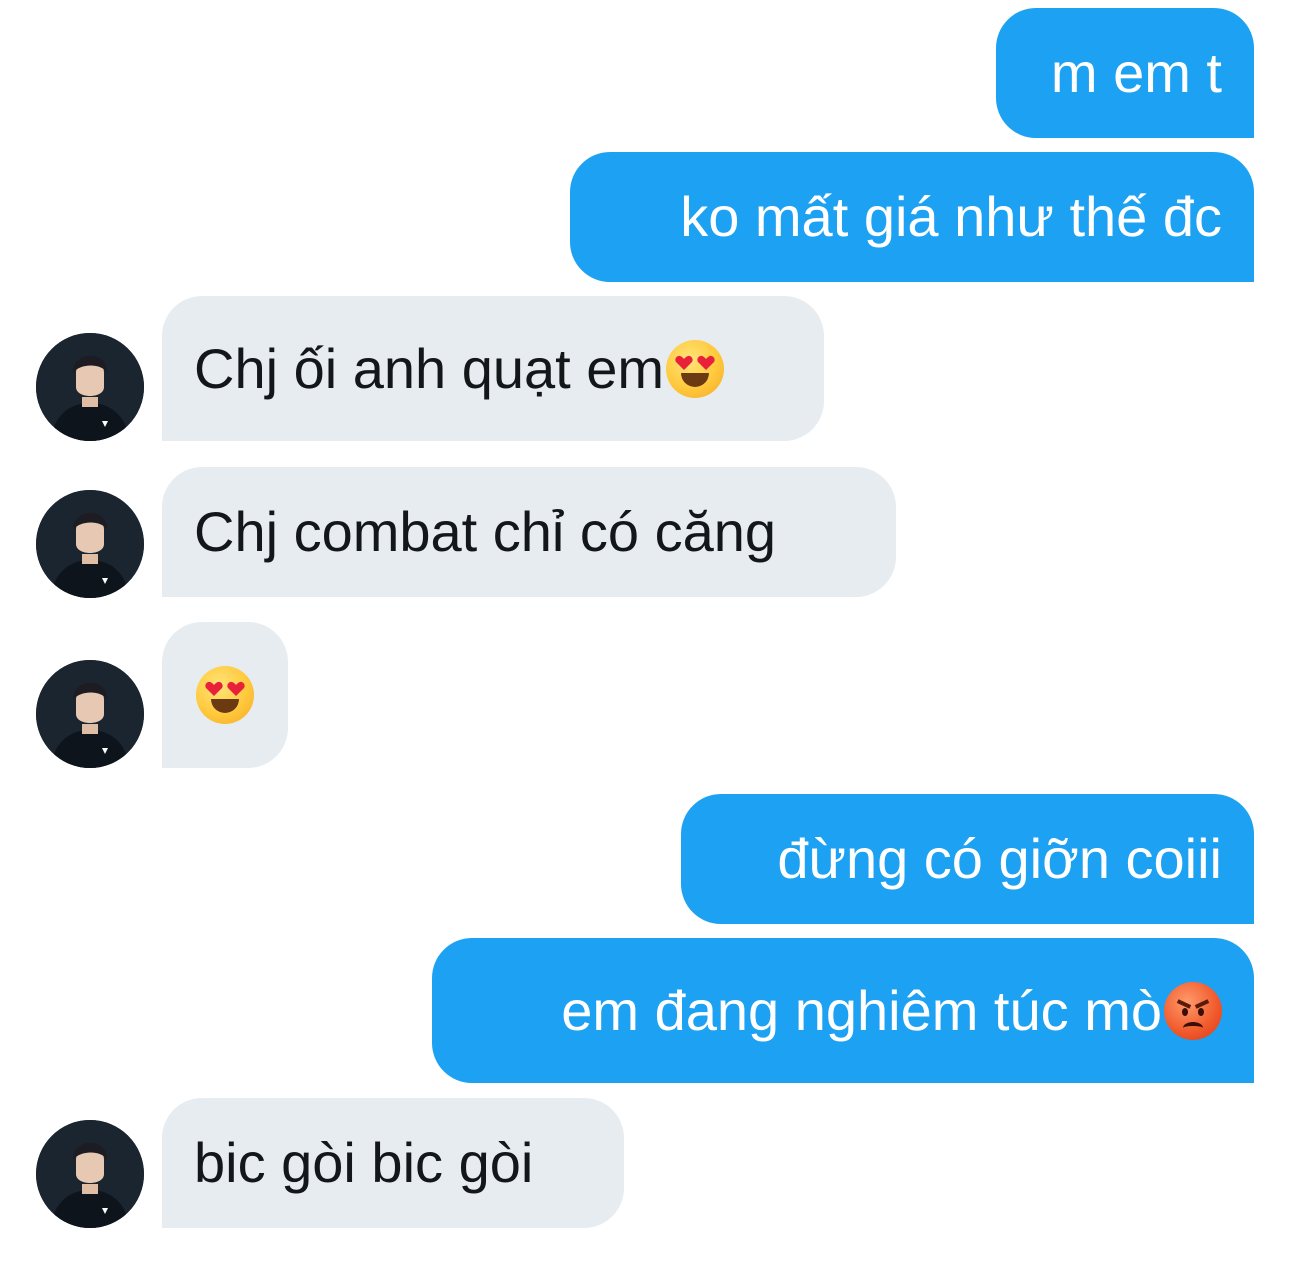 The height and width of the screenshot is (1267, 1290). Describe the element at coordinates (861, 1010) in the screenshot. I see `message-text: em đang nghiêm túc mò` at that location.